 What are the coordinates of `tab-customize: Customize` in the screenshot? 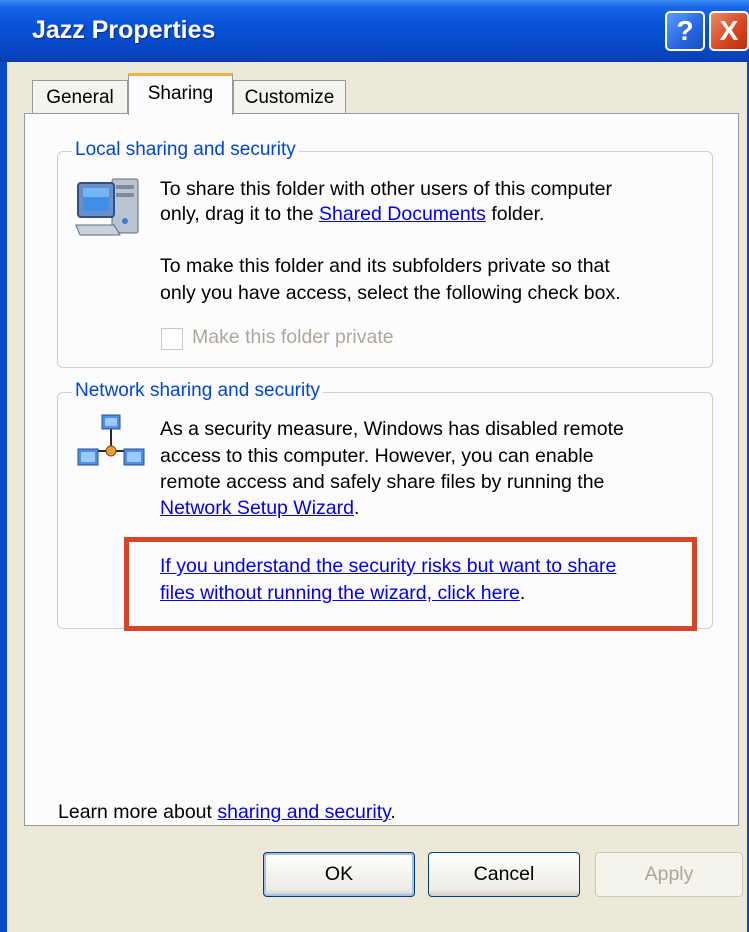 It's located at (289, 96).